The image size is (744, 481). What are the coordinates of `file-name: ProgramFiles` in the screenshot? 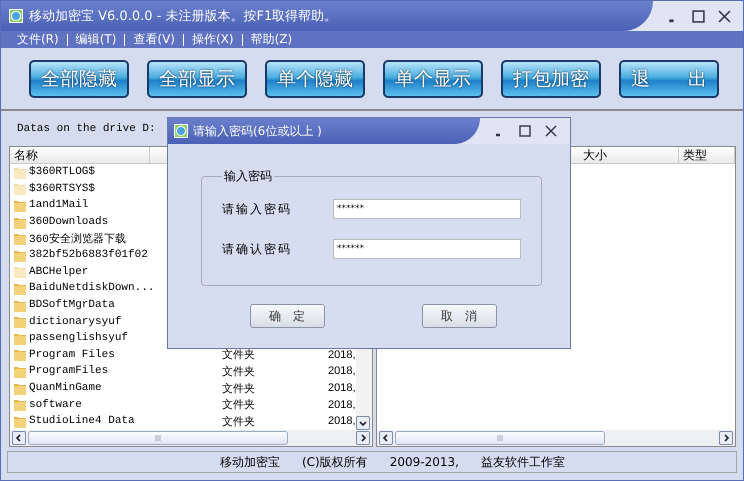 It's located at (116, 371).